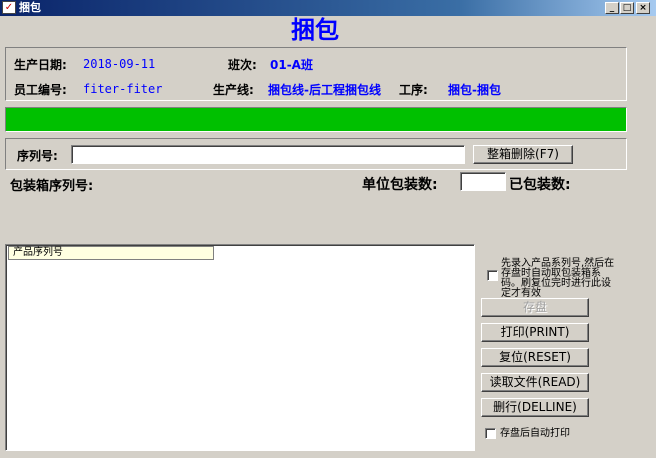  I want to click on packed-quantity-label: 已包装数:, so click(540, 185).